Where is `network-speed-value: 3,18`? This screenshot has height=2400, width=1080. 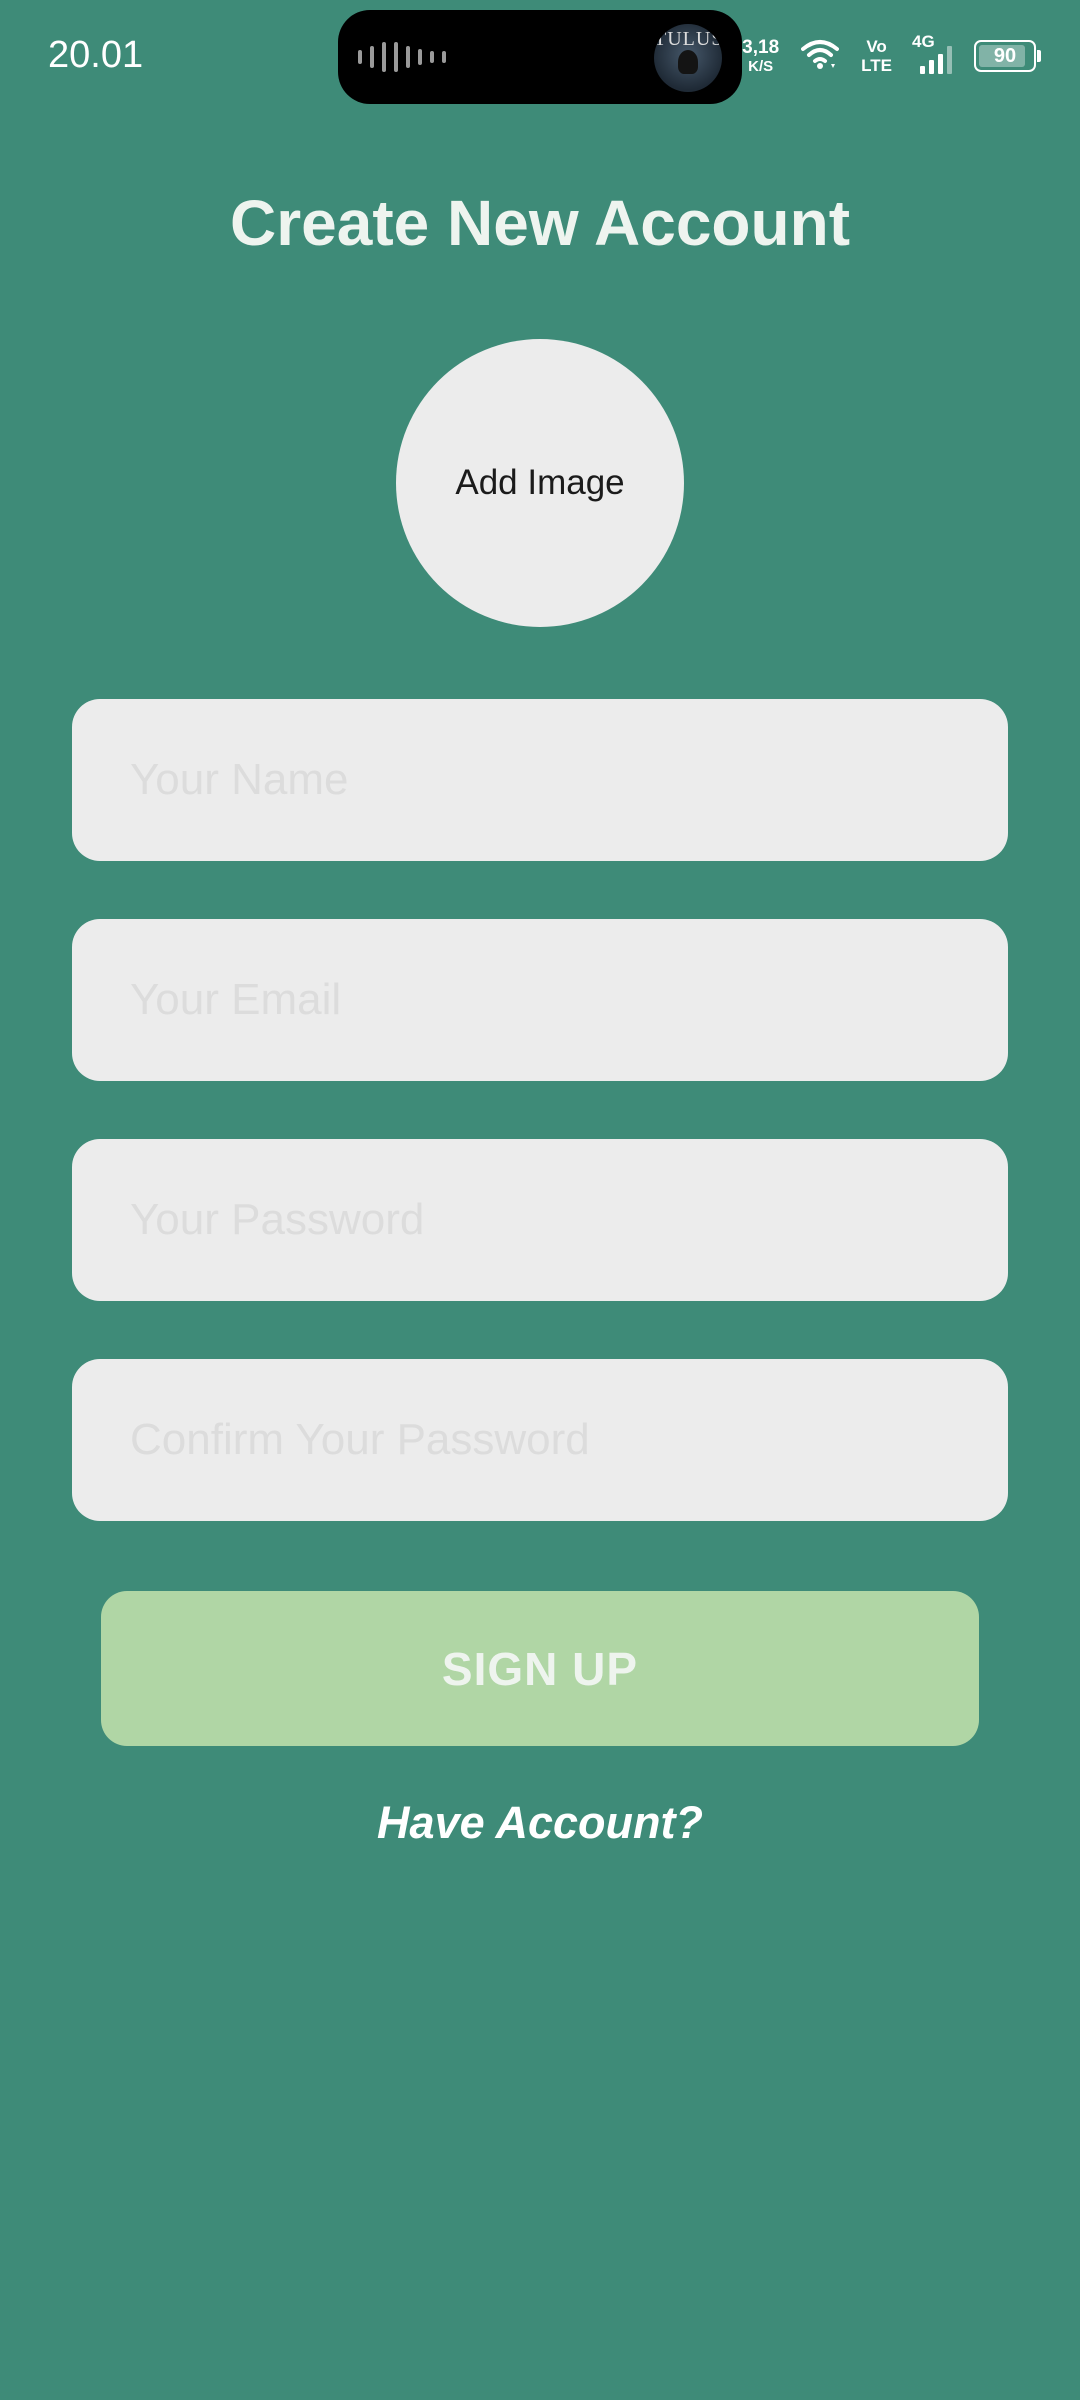
network-speed-value: 3,18 is located at coordinates (761, 47).